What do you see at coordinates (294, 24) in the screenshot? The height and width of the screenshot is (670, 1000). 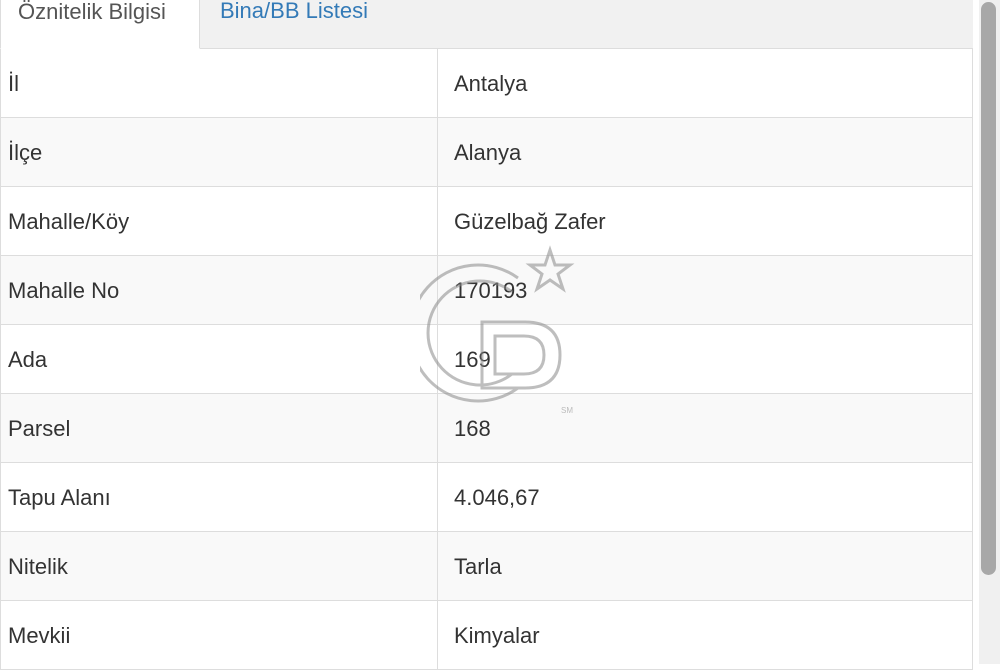 I see `tab-bina-bb-listesi: Bina/BB Listesi` at bounding box center [294, 24].